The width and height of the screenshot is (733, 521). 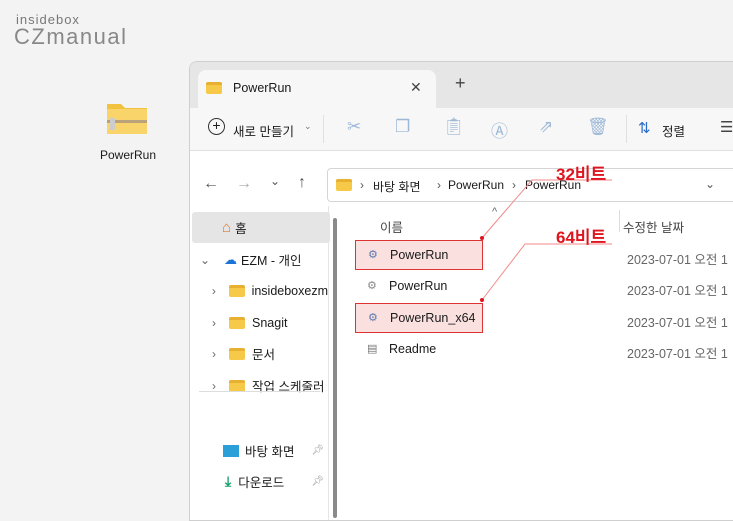 What do you see at coordinates (546, 240) in the screenshot?
I see `annotation-lines` at bounding box center [546, 240].